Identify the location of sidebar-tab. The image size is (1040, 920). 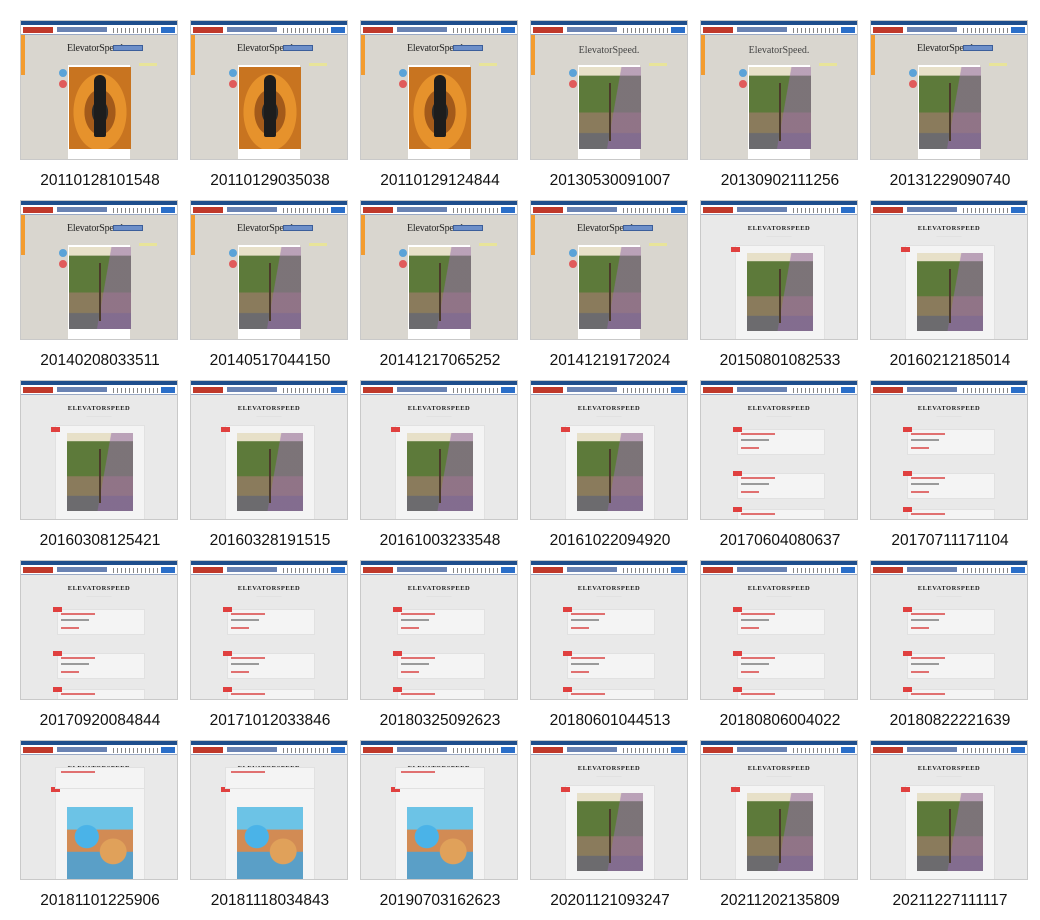
(533, 235).